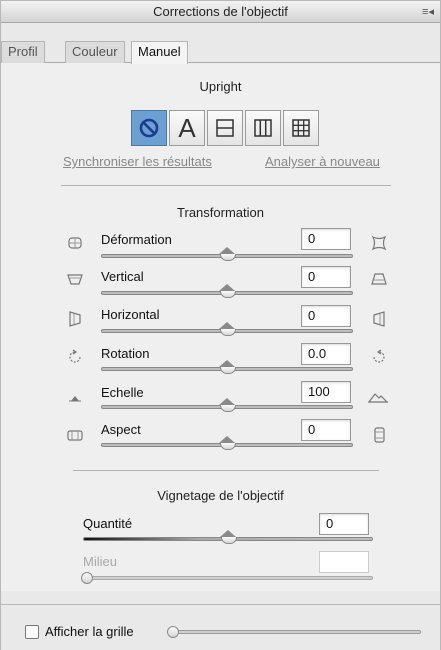 This screenshot has height=650, width=441. What do you see at coordinates (344, 562) in the screenshot?
I see `midpoint-value-field` at bounding box center [344, 562].